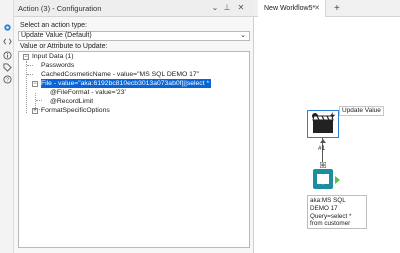 Image resolution: width=400 pixels, height=253 pixels. Describe the element at coordinates (330, 224) in the screenshot. I see `description-line: from customer` at that location.